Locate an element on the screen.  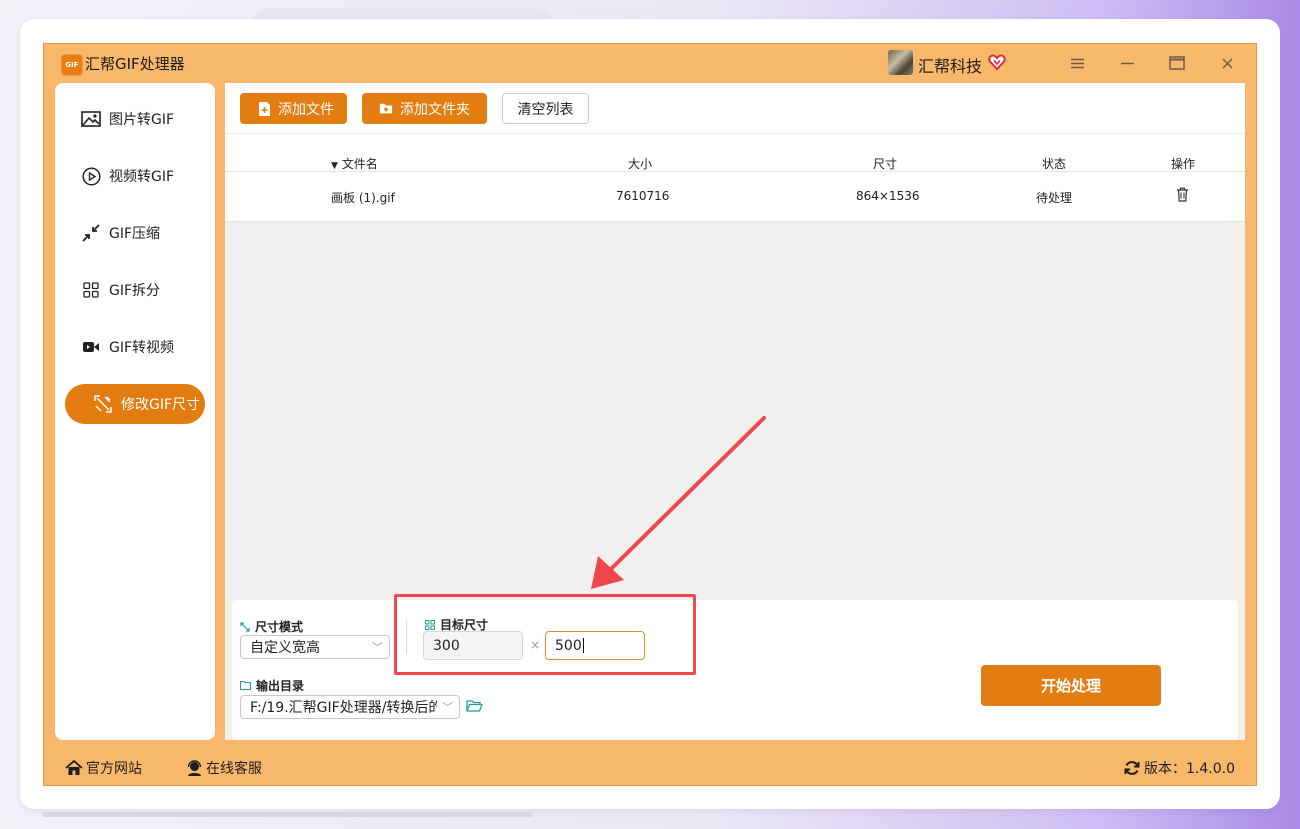
add-folder-icon is located at coordinates (386, 109).